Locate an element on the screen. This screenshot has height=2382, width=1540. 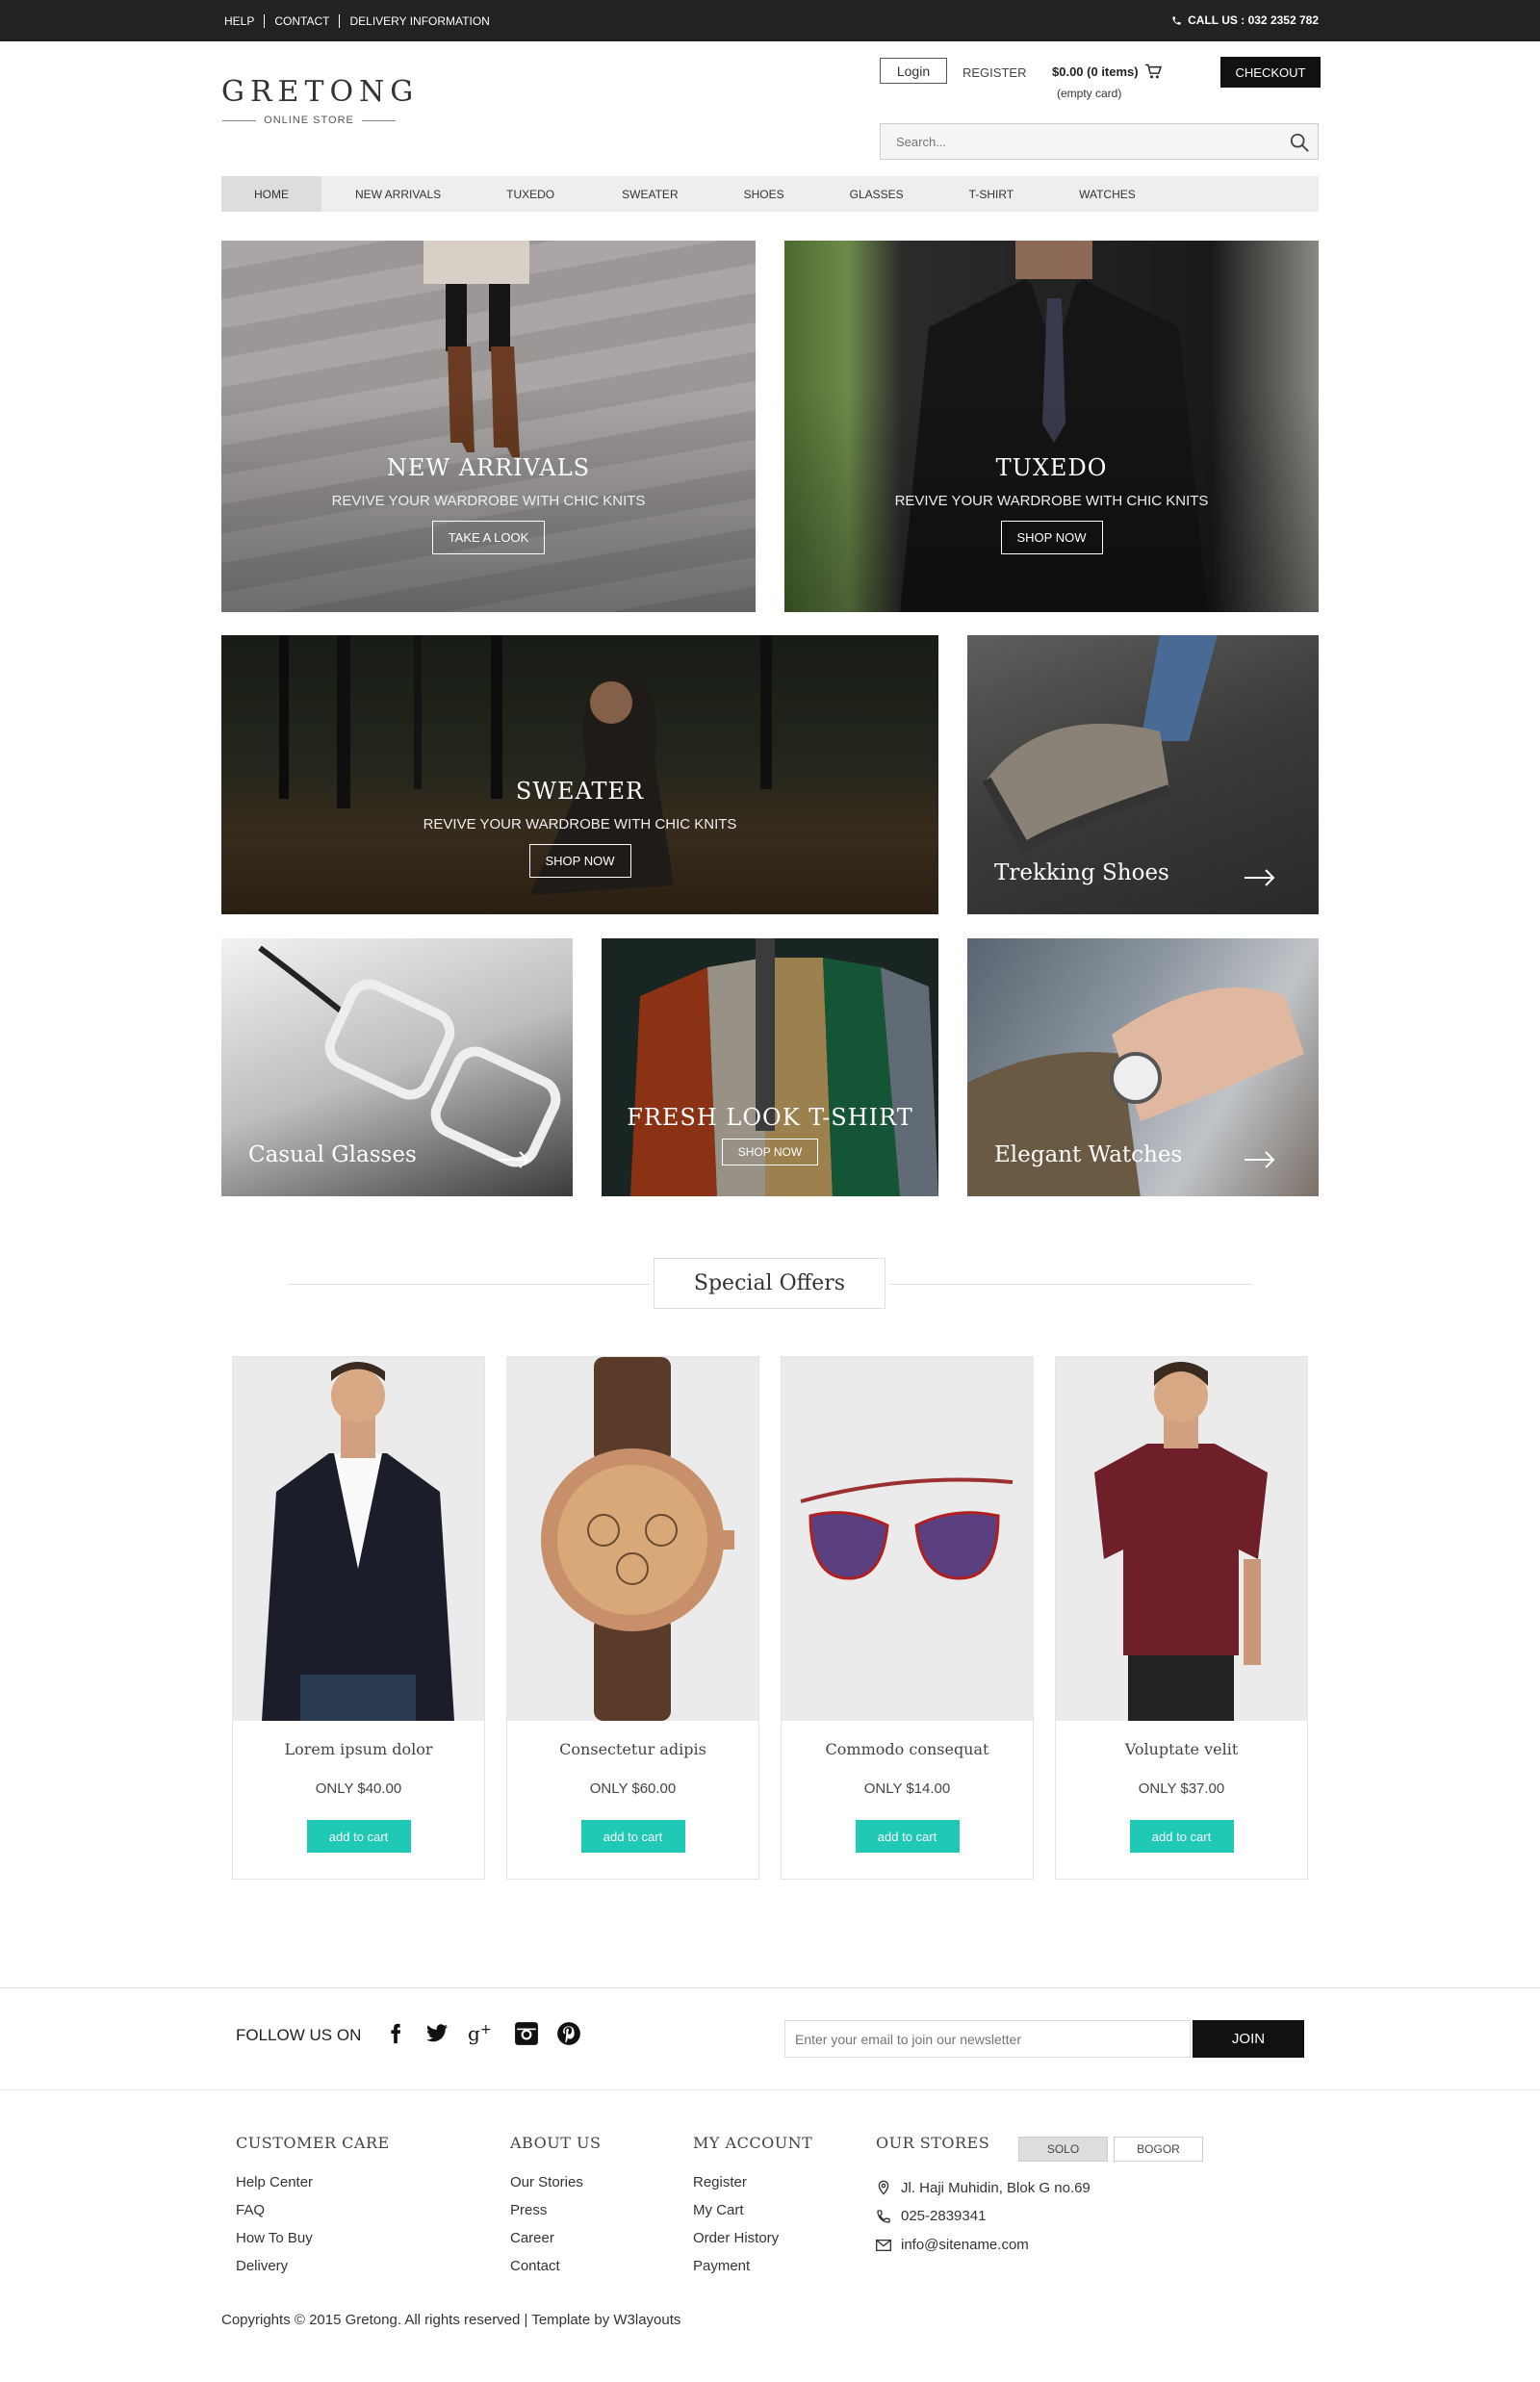
banner-title: TUXEDO is located at coordinates (1051, 467).